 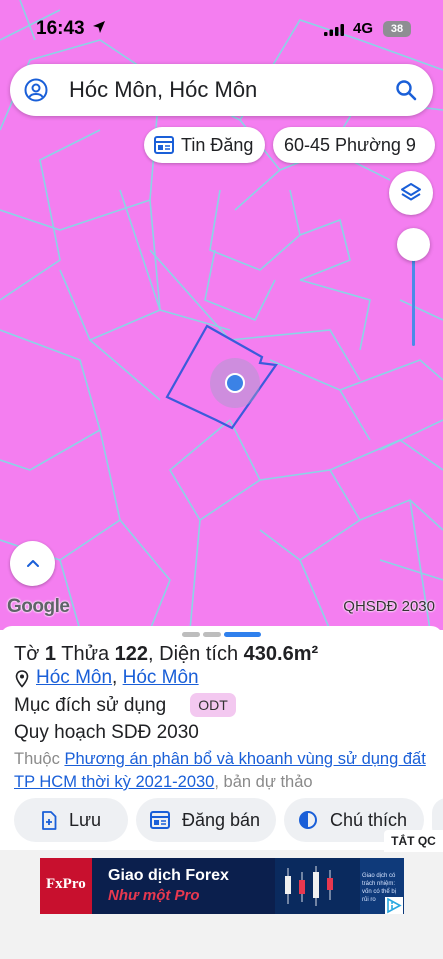 I want to click on signal-icon, so click(x=334, y=30).